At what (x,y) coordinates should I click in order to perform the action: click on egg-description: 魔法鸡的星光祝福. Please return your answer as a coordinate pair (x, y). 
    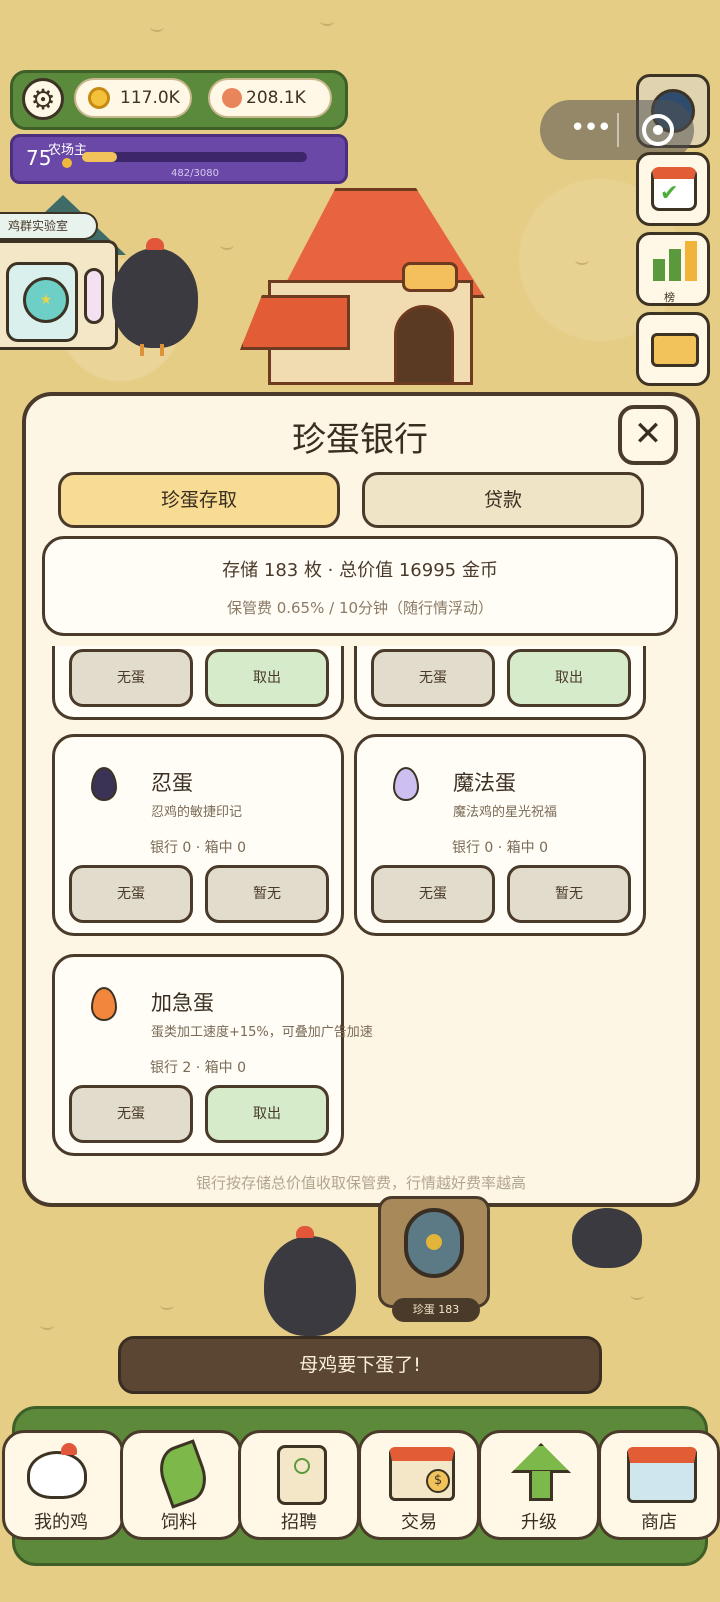
    Looking at the image, I should click on (505, 812).